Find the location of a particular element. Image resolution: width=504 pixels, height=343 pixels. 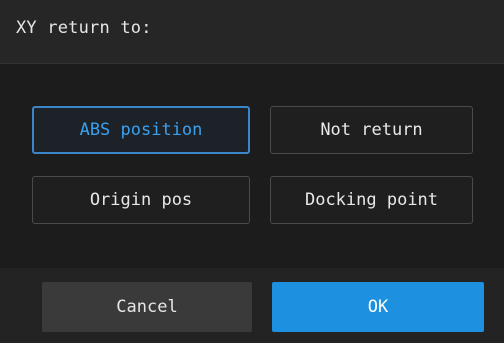

option-docking-point: Docking point is located at coordinates (371, 200).